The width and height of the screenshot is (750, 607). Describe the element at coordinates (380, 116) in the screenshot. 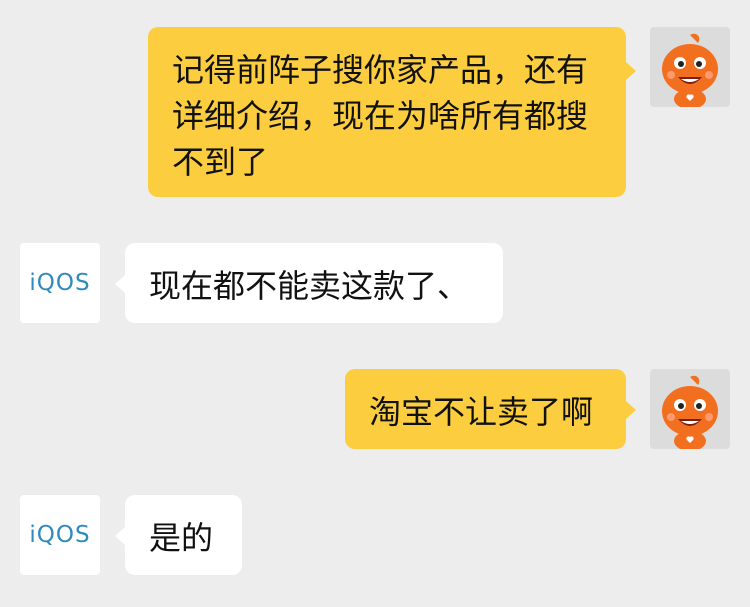

I see `message-text: 记得前阵子搜你家产品，还有详细介绍，现在为啥所有都搜不到了` at that location.